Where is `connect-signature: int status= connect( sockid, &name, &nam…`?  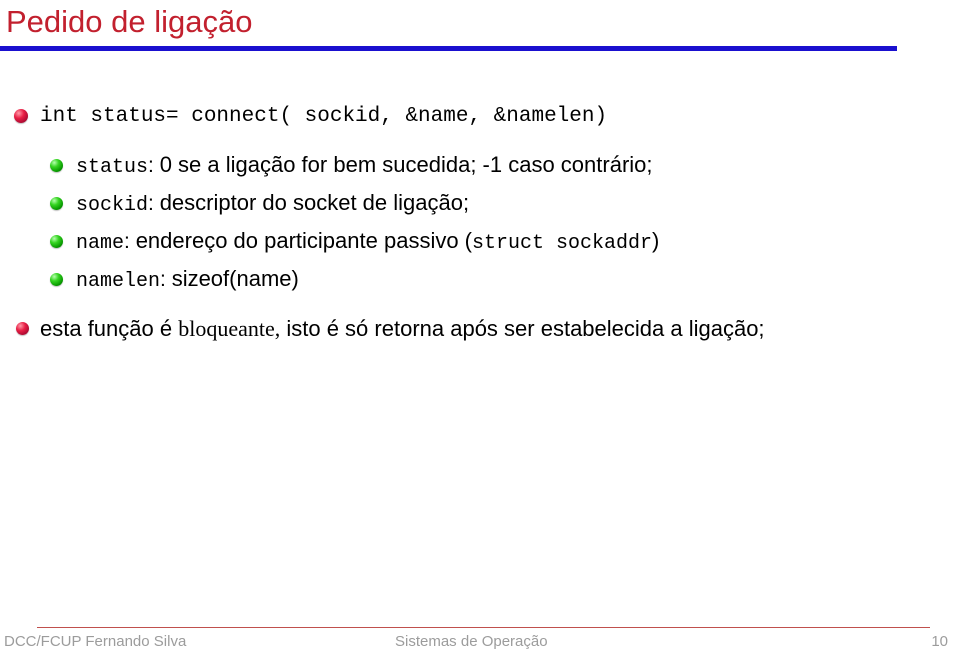 connect-signature: int status= connect( sockid, &name, &nam… is located at coordinates (324, 116).